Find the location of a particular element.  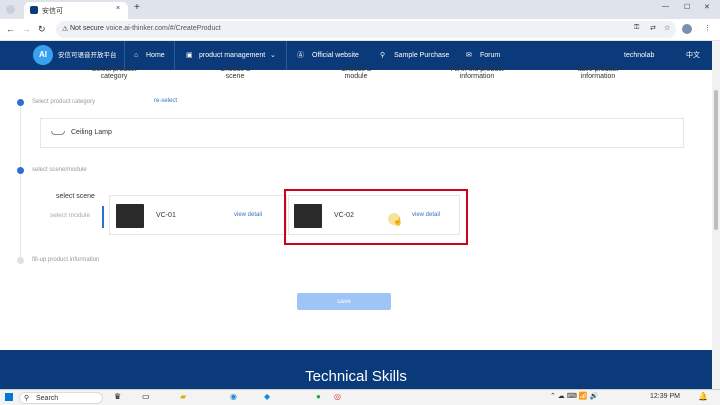

select-scene-module-label: select scene/module is located at coordinates (59, 170).